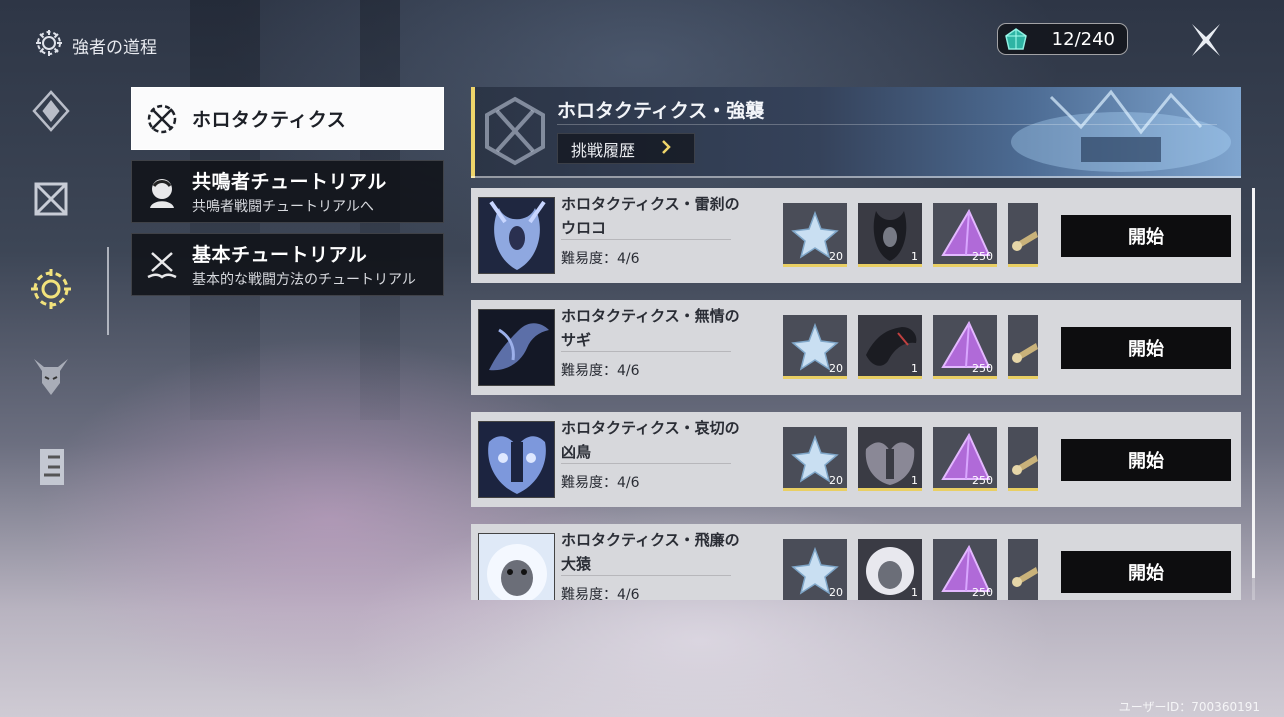 This screenshot has width=1284, height=717. I want to click on challenge-name: ホロタクティクス・哀切の 凶鳥, so click(656, 440).